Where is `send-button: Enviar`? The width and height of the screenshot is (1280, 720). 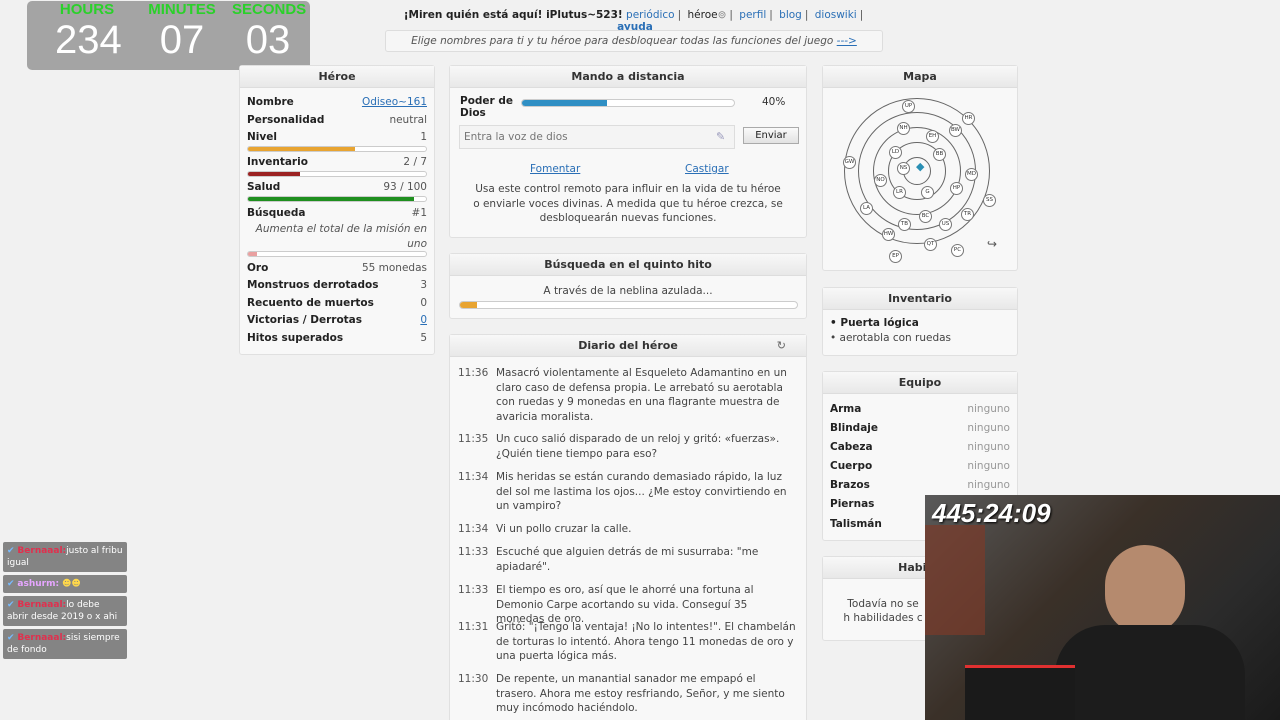 send-button: Enviar is located at coordinates (771, 135).